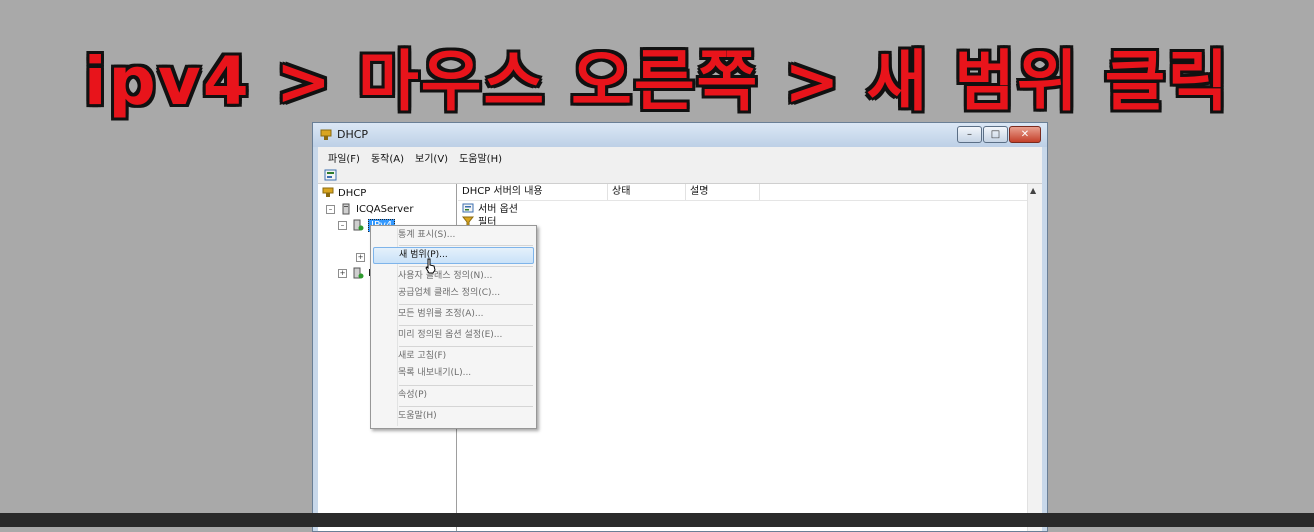 The width and height of the screenshot is (1314, 532). Describe the element at coordinates (723, 192) in the screenshot. I see `column-header-description: 설명` at that location.